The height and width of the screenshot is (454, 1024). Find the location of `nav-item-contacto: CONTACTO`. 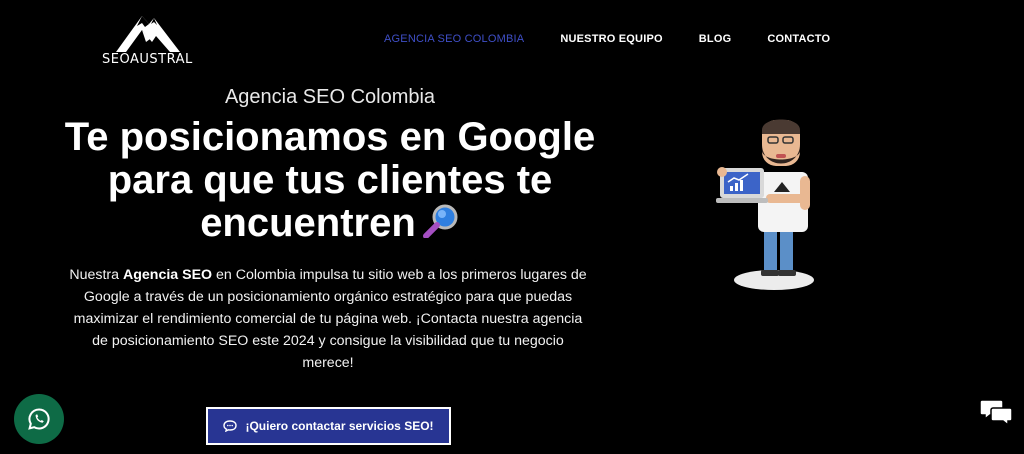

nav-item-contacto: CONTACTO is located at coordinates (798, 39).